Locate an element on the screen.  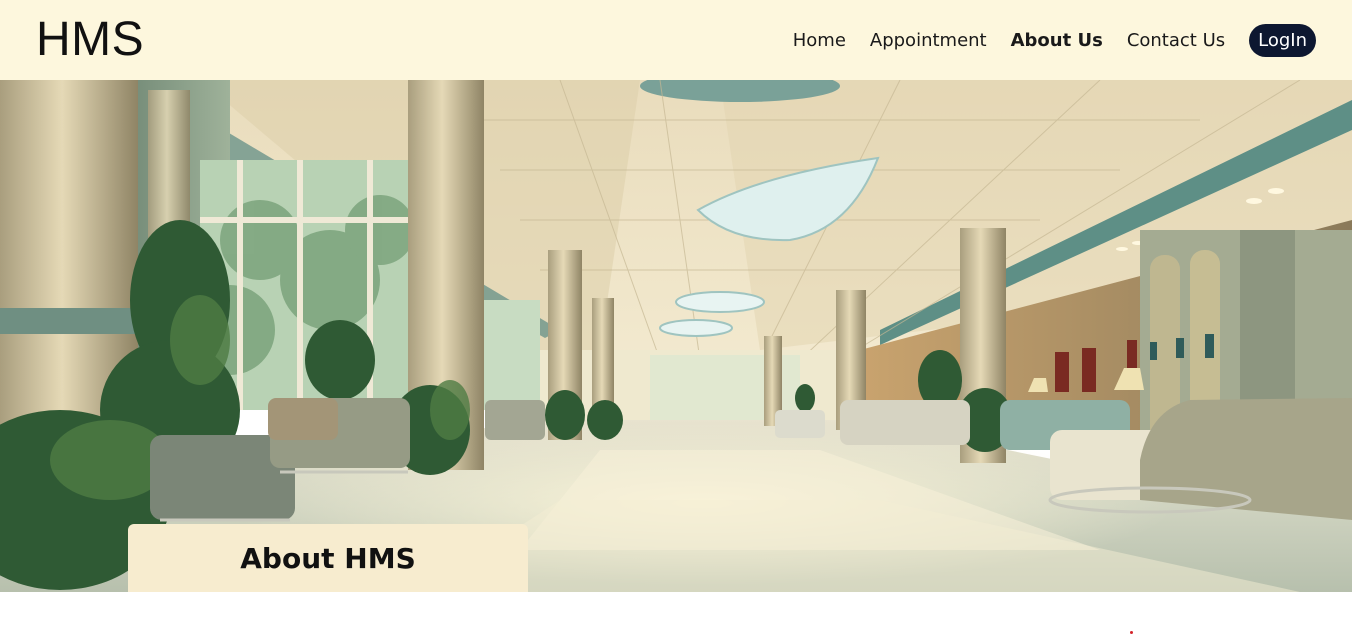
decorative-dot is located at coordinates (1131, 632).